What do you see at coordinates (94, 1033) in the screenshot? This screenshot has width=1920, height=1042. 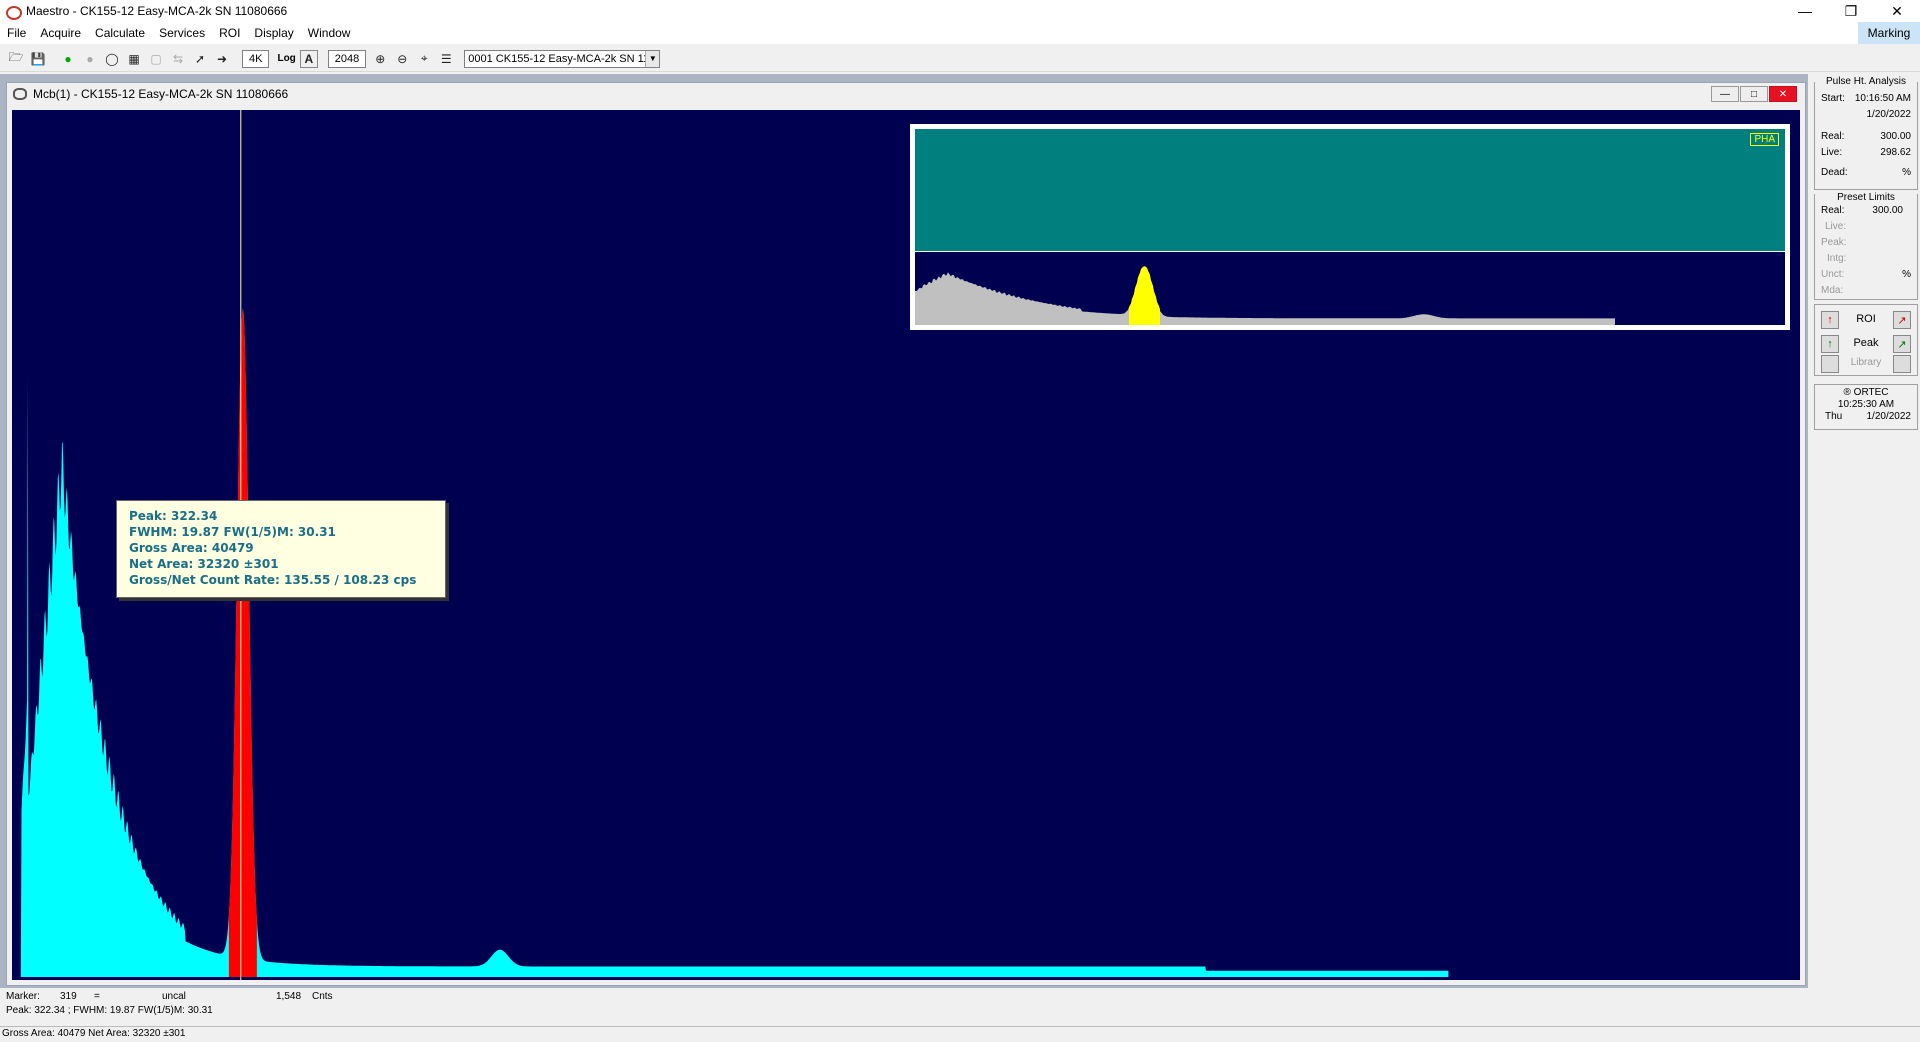 I see `status-area-info: Gross Area: 40479 Net Area: 32320 ±301` at bounding box center [94, 1033].